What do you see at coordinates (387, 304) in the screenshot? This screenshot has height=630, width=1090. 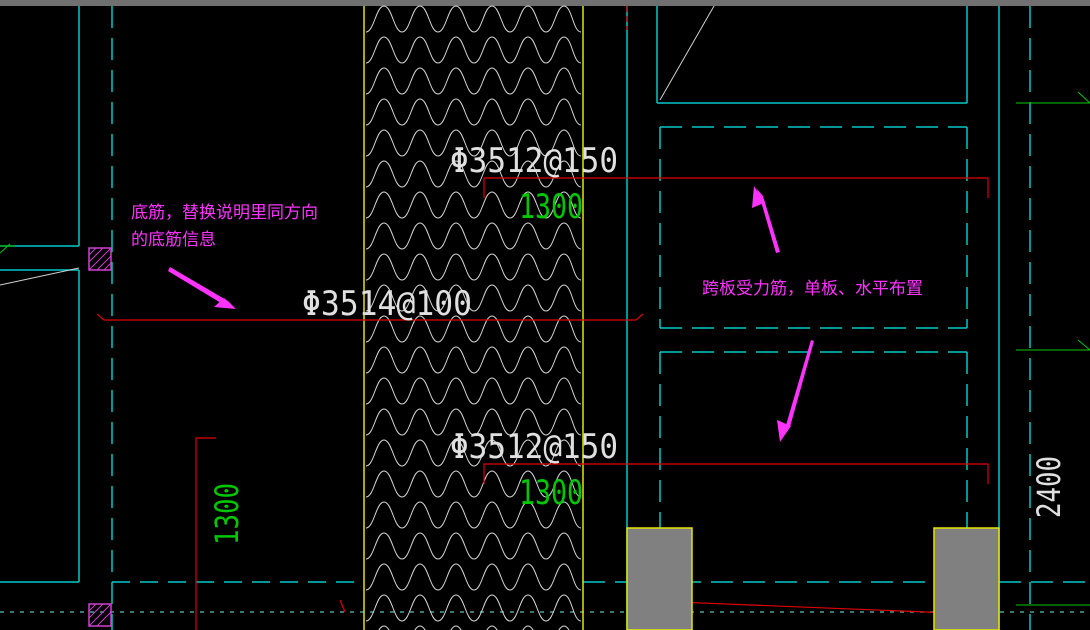 I see `rebar-label-middle: Φ3514@100` at bounding box center [387, 304].